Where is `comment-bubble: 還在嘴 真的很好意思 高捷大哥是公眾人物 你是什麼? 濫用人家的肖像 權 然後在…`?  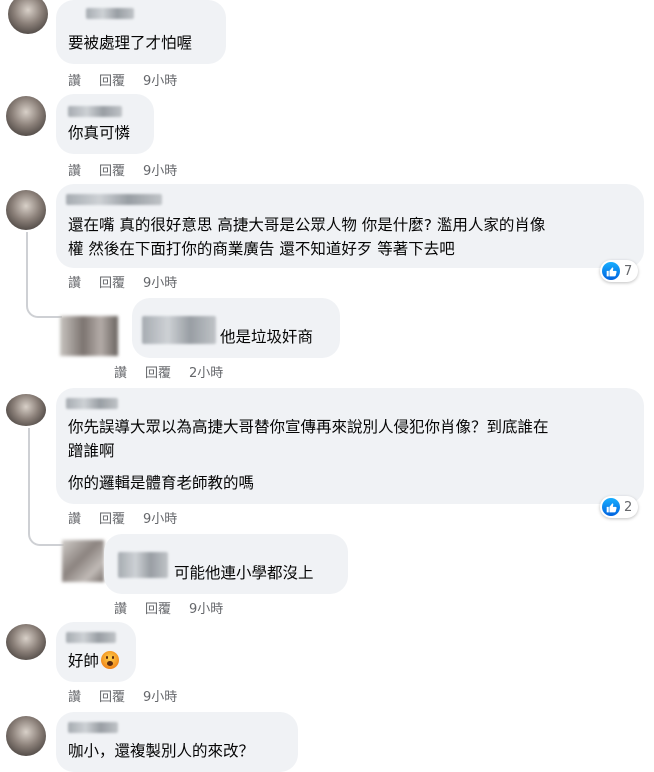
comment-bubble: 還在嘴 真的很好意思 高捷大哥是公眾人物 你是什麼? 濫用人家的肖像 權 然後在… is located at coordinates (350, 226).